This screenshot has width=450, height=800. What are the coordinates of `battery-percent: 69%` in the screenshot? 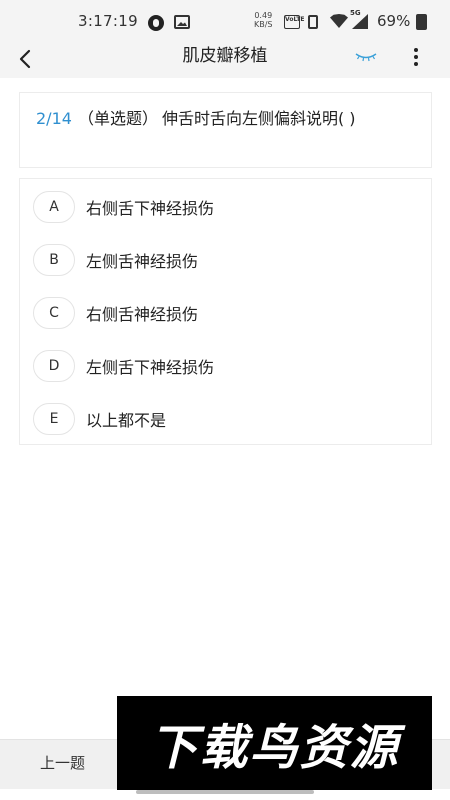 It's located at (394, 21).